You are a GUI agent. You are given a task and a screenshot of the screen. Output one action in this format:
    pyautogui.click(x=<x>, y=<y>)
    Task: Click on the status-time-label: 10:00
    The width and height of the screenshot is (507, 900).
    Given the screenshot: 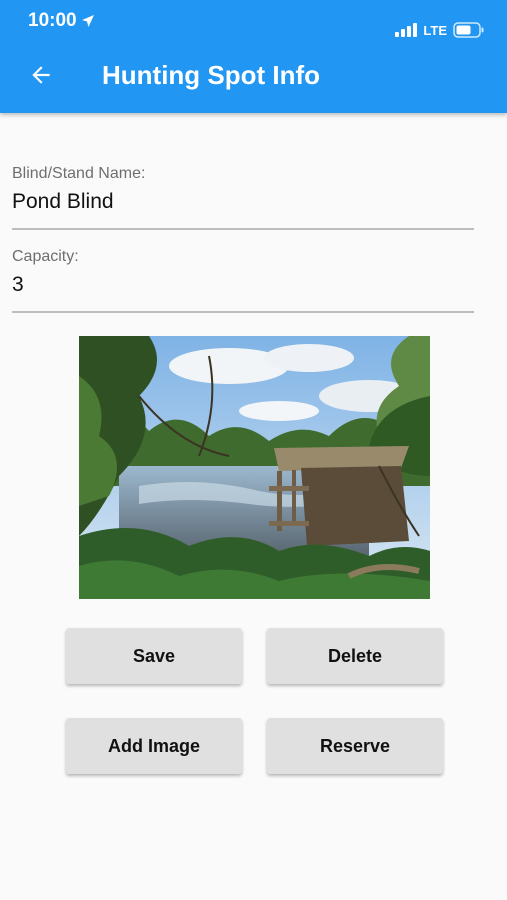 What is the action you would take?
    pyautogui.click(x=52, y=20)
    